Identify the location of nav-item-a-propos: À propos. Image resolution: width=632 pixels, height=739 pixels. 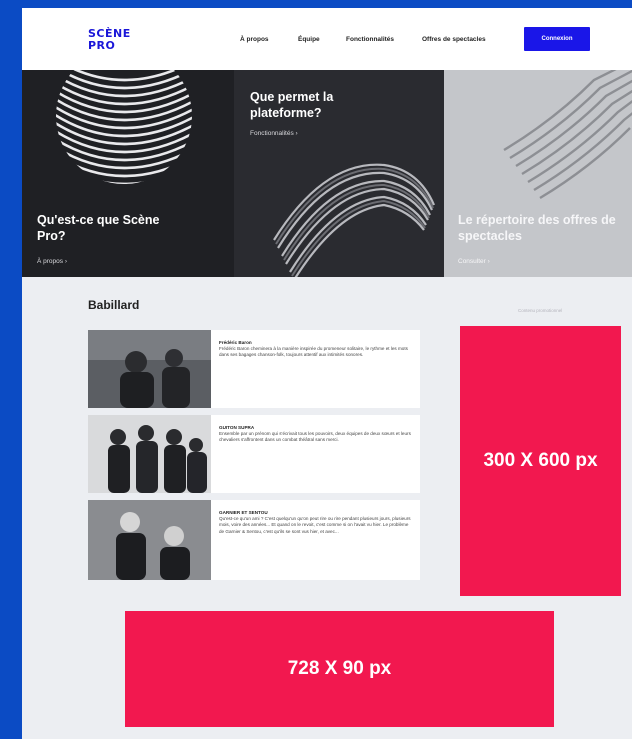
(254, 39).